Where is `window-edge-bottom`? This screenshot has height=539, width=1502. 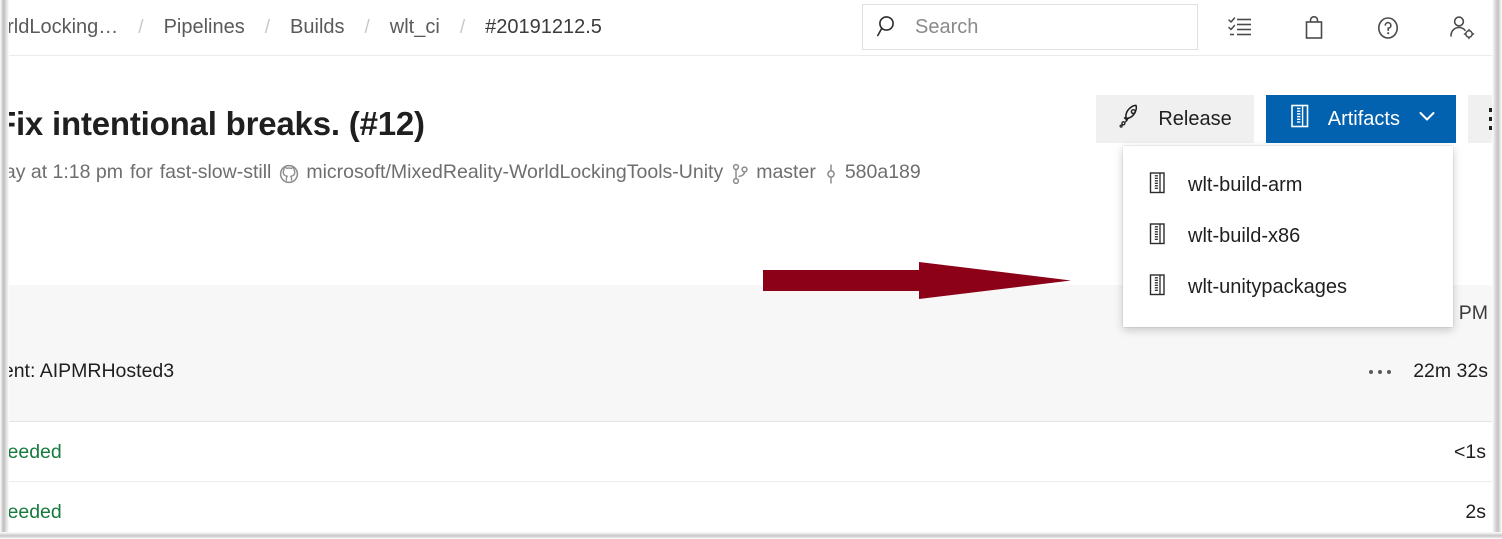 window-edge-bottom is located at coordinates (751, 535).